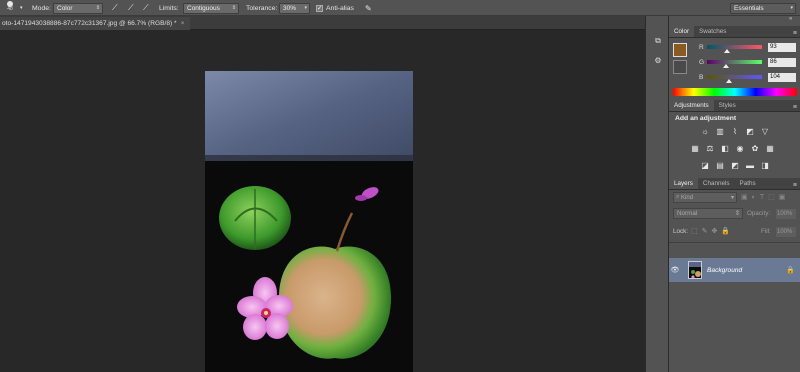 The height and width of the screenshot is (372, 800). What do you see at coordinates (712, 31) in the screenshot?
I see `tab-swatches: Swatches` at bounding box center [712, 31].